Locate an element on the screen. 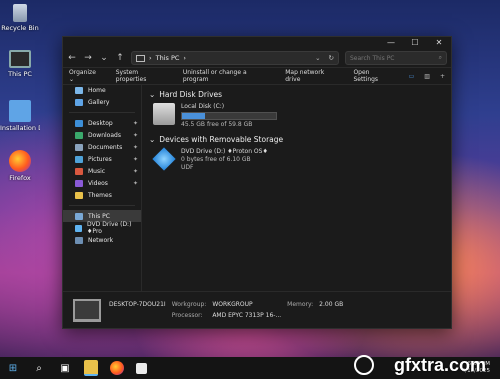 This screenshot has width=500, height=379. recycle-bin-icon is located at coordinates (20, 13).